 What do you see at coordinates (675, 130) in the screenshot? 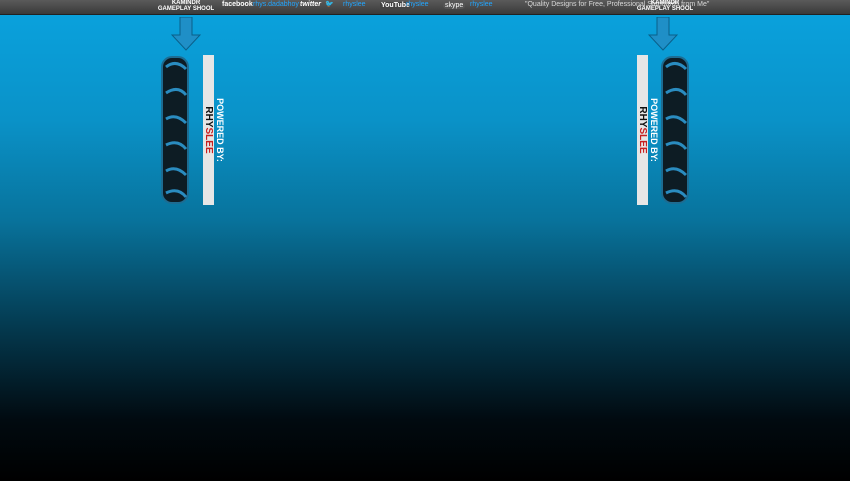
I see `graffiti-logo-right` at bounding box center [675, 130].